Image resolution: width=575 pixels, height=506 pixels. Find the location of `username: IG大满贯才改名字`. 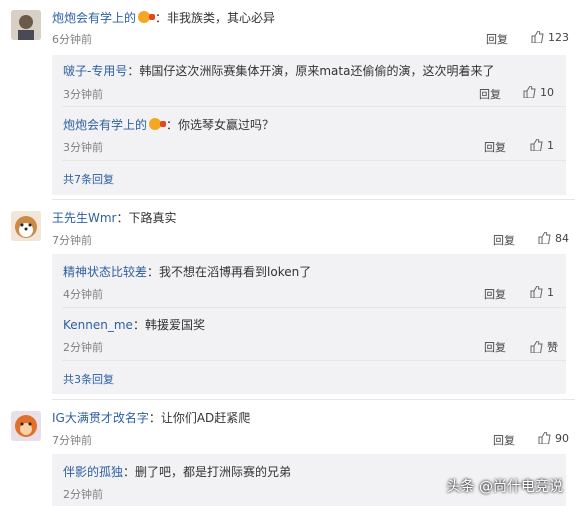

username: IG大满贯才改名字 is located at coordinates (100, 418).